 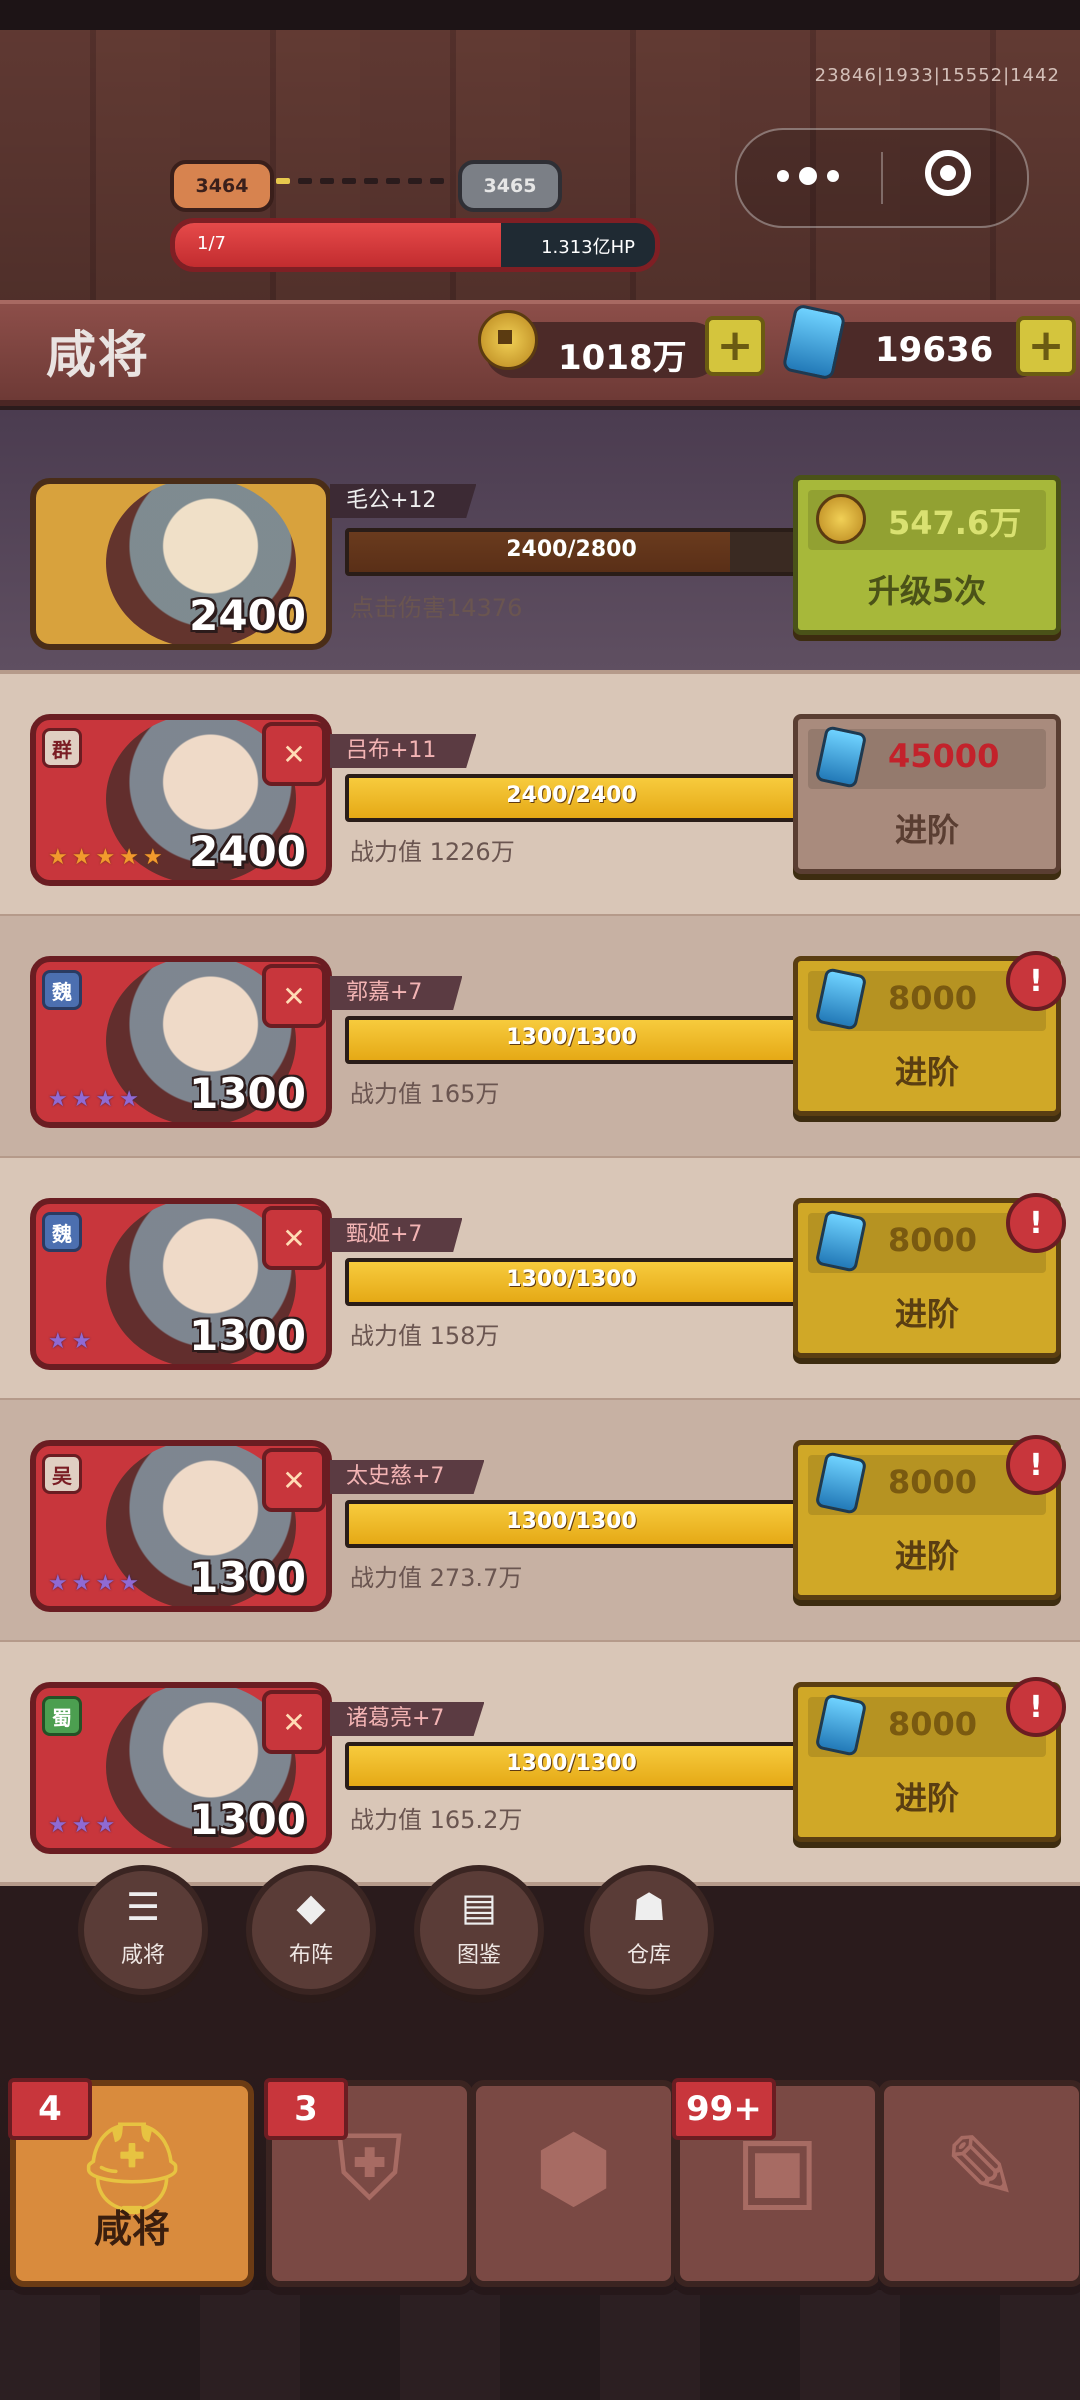 What do you see at coordinates (649, 1930) in the screenshot?
I see `round-nav-button: ☗ 仓库` at bounding box center [649, 1930].